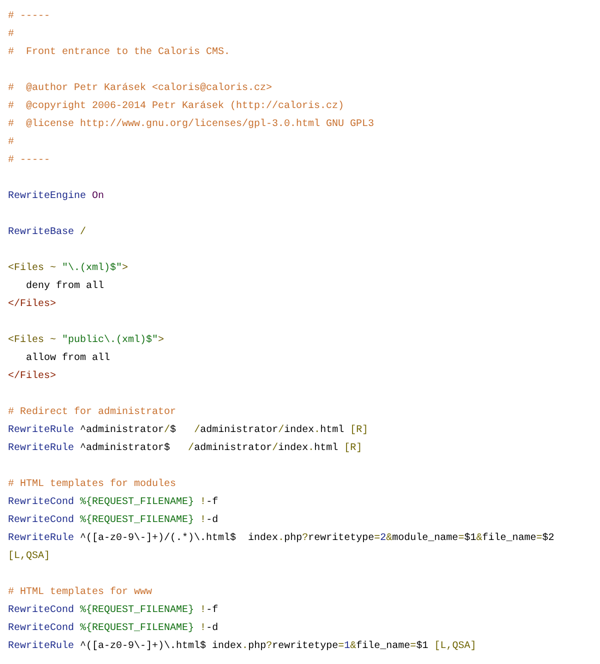 The height and width of the screenshot is (664, 600). I want to click on code-line: # Front entrance to the Caloris CMS., so click(119, 53).